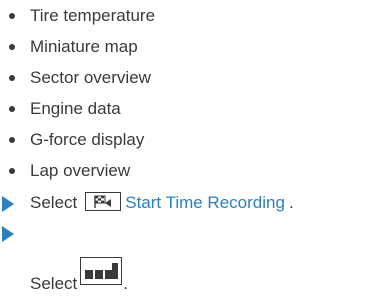 Image resolution: width=387 pixels, height=303 pixels. Describe the element at coordinates (77, 139) in the screenshot. I see `list-item: G-force display` at that location.